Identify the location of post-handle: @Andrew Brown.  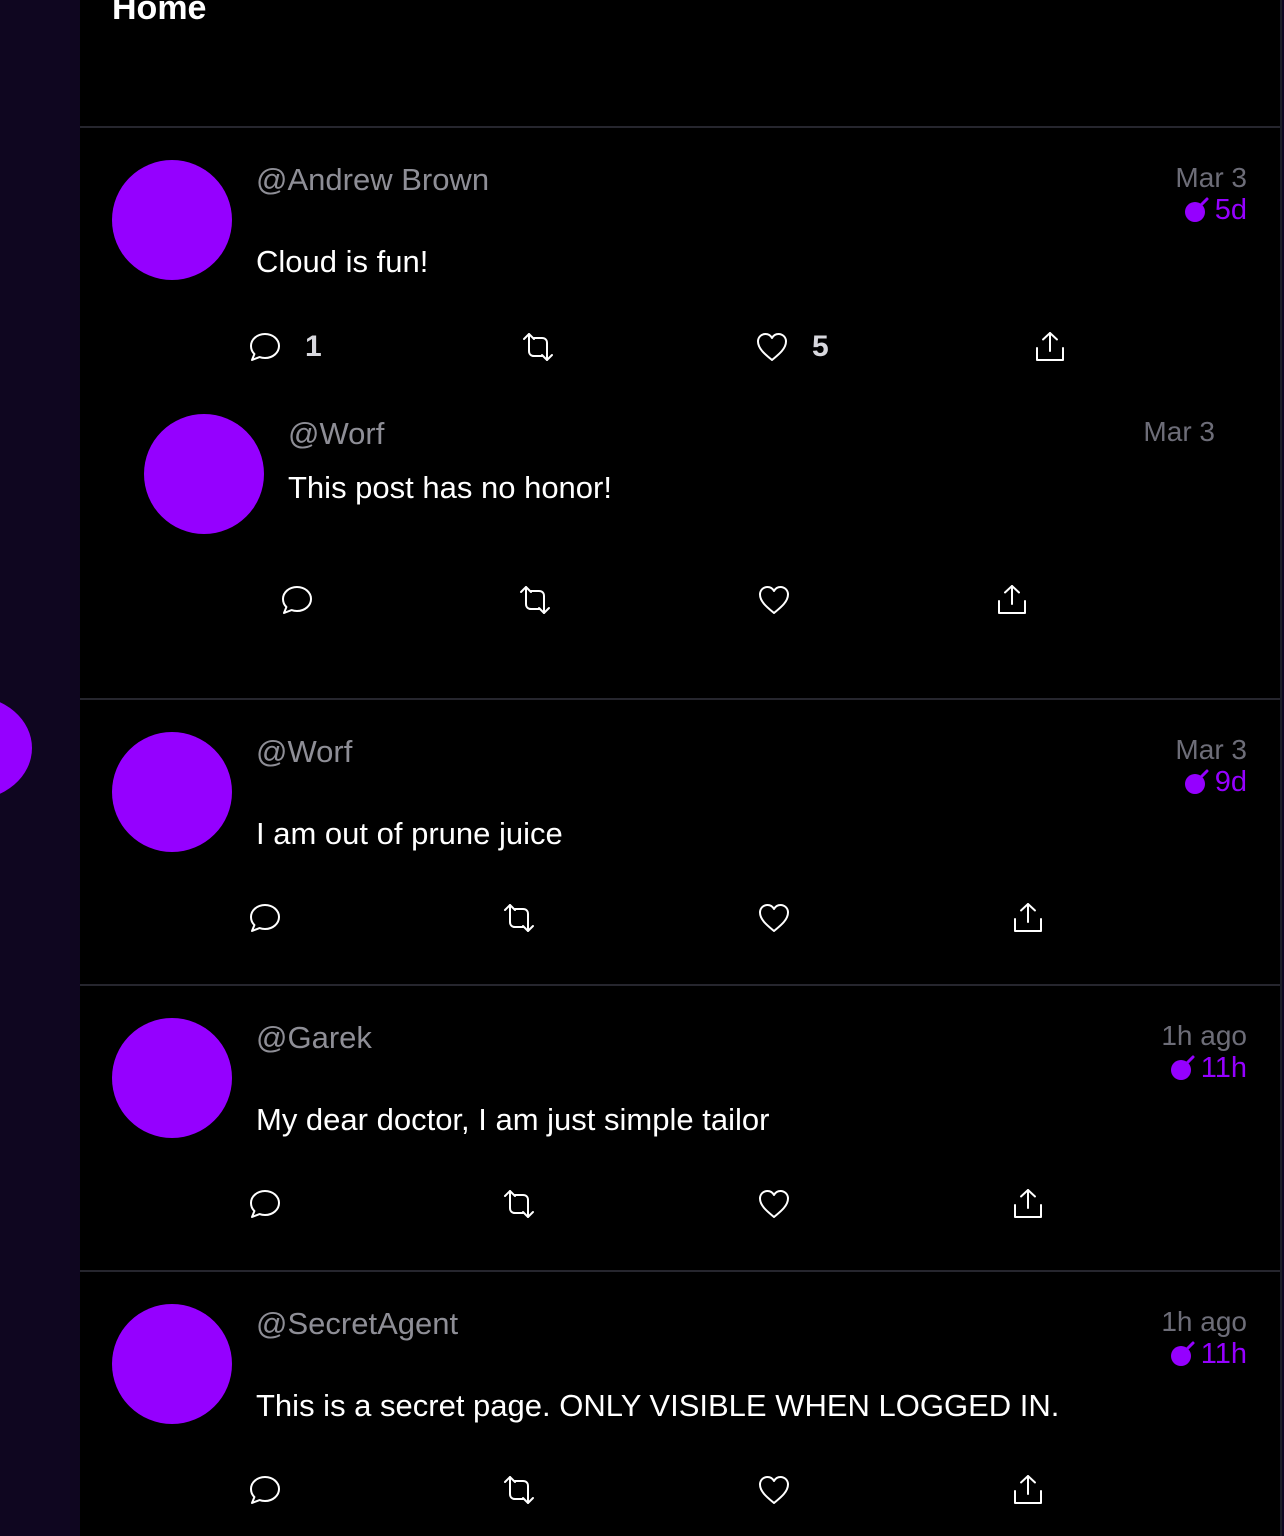
(372, 180).